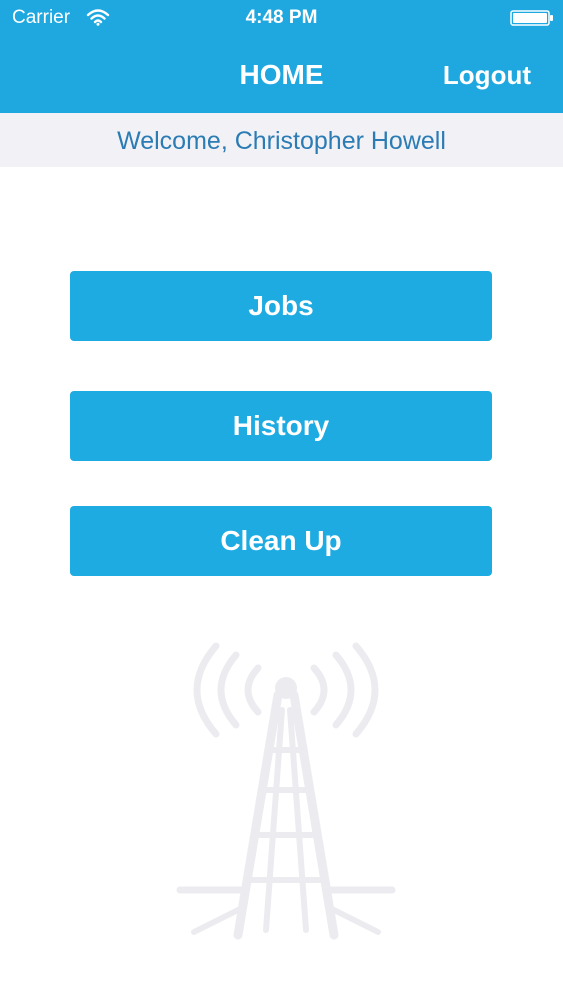 The height and width of the screenshot is (1000, 563). Describe the element at coordinates (281, 541) in the screenshot. I see `clean-up-button: Clean Up` at that location.